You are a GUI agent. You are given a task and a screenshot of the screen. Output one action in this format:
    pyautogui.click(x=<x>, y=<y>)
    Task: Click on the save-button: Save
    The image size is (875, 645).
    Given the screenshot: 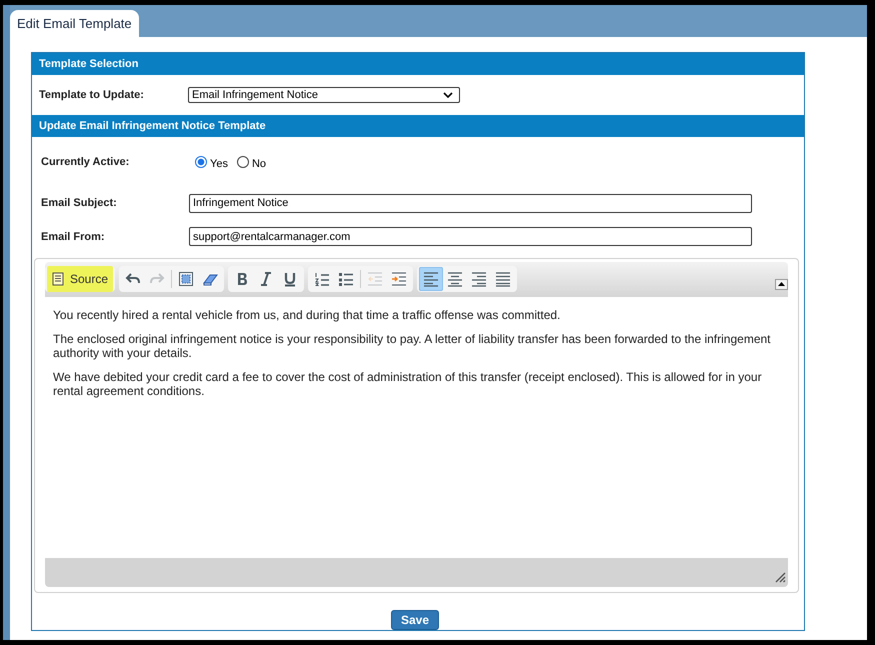 What is the action you would take?
    pyautogui.click(x=415, y=620)
    